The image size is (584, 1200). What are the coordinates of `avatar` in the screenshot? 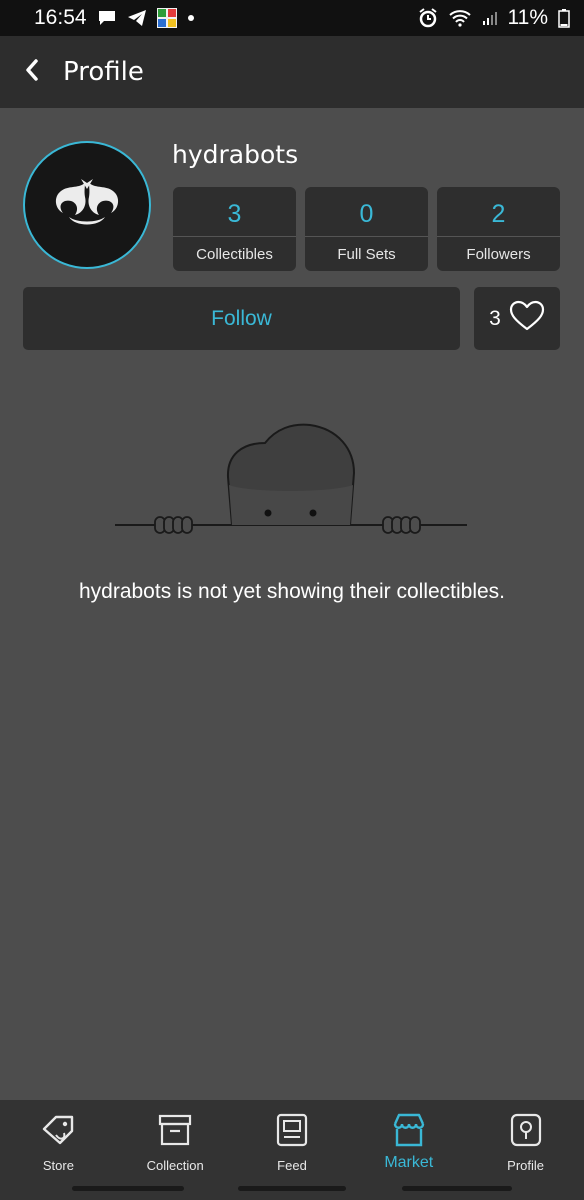 It's located at (87, 205).